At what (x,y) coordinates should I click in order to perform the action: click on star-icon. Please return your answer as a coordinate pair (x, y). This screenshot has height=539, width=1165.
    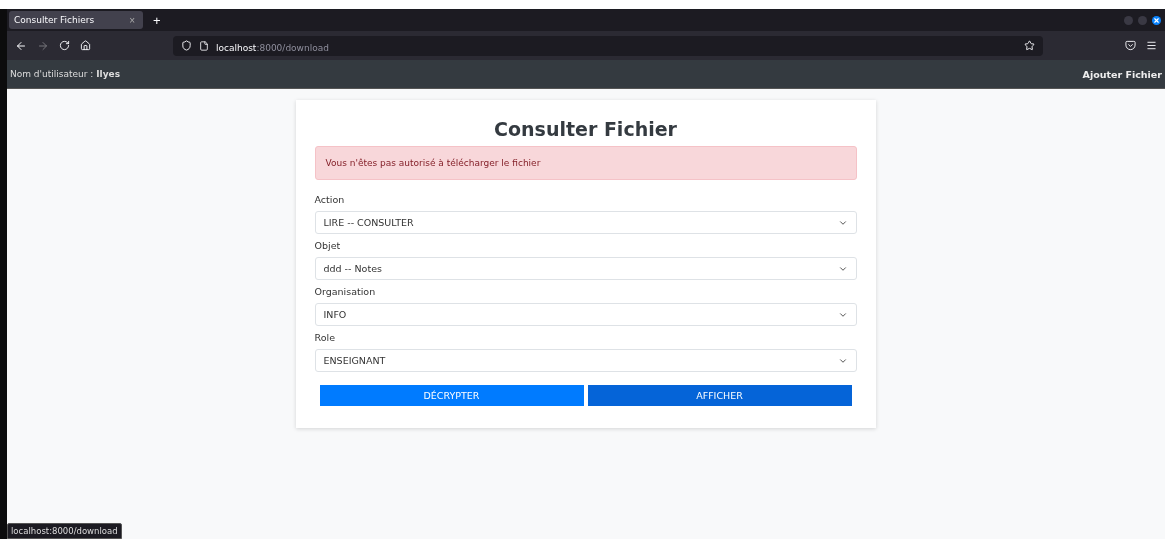
    Looking at the image, I should click on (1029, 45).